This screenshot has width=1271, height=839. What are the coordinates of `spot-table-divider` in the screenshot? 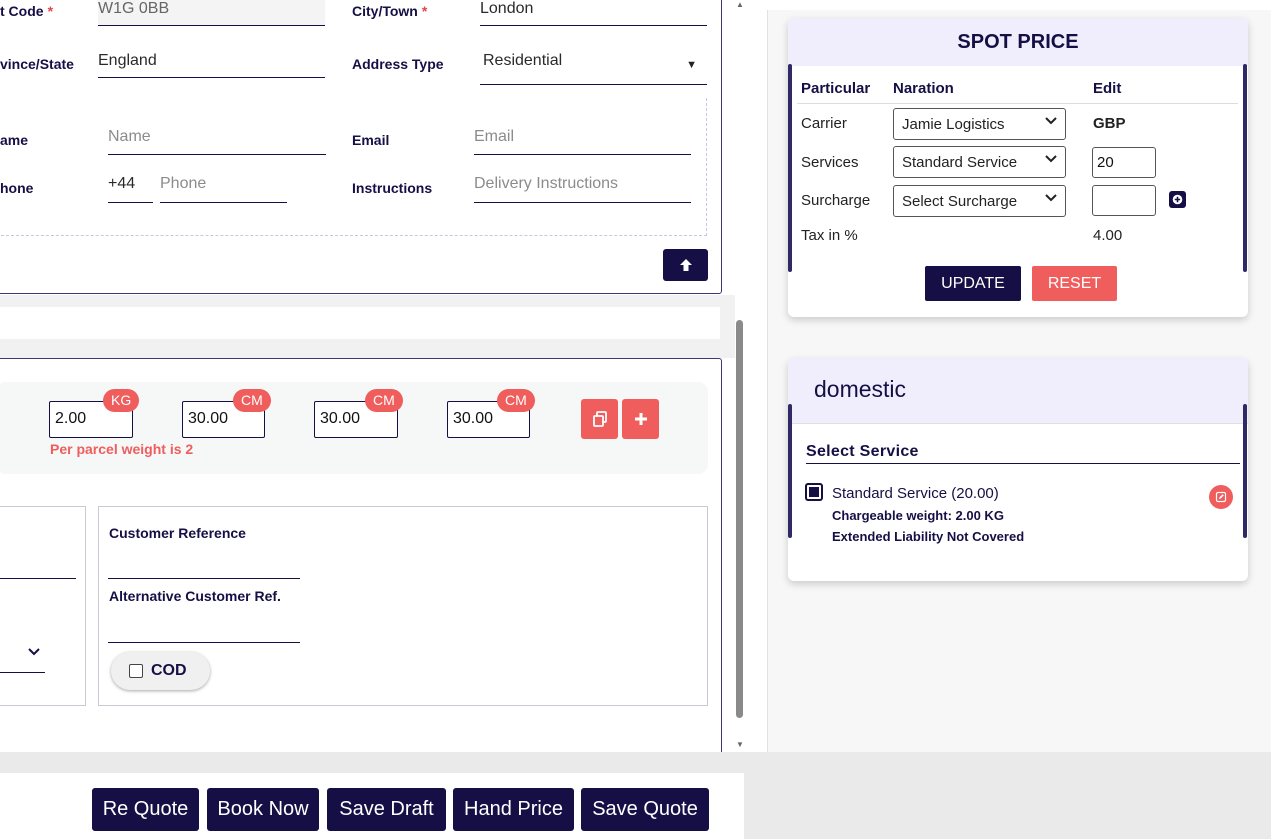 It's located at (1017, 103).